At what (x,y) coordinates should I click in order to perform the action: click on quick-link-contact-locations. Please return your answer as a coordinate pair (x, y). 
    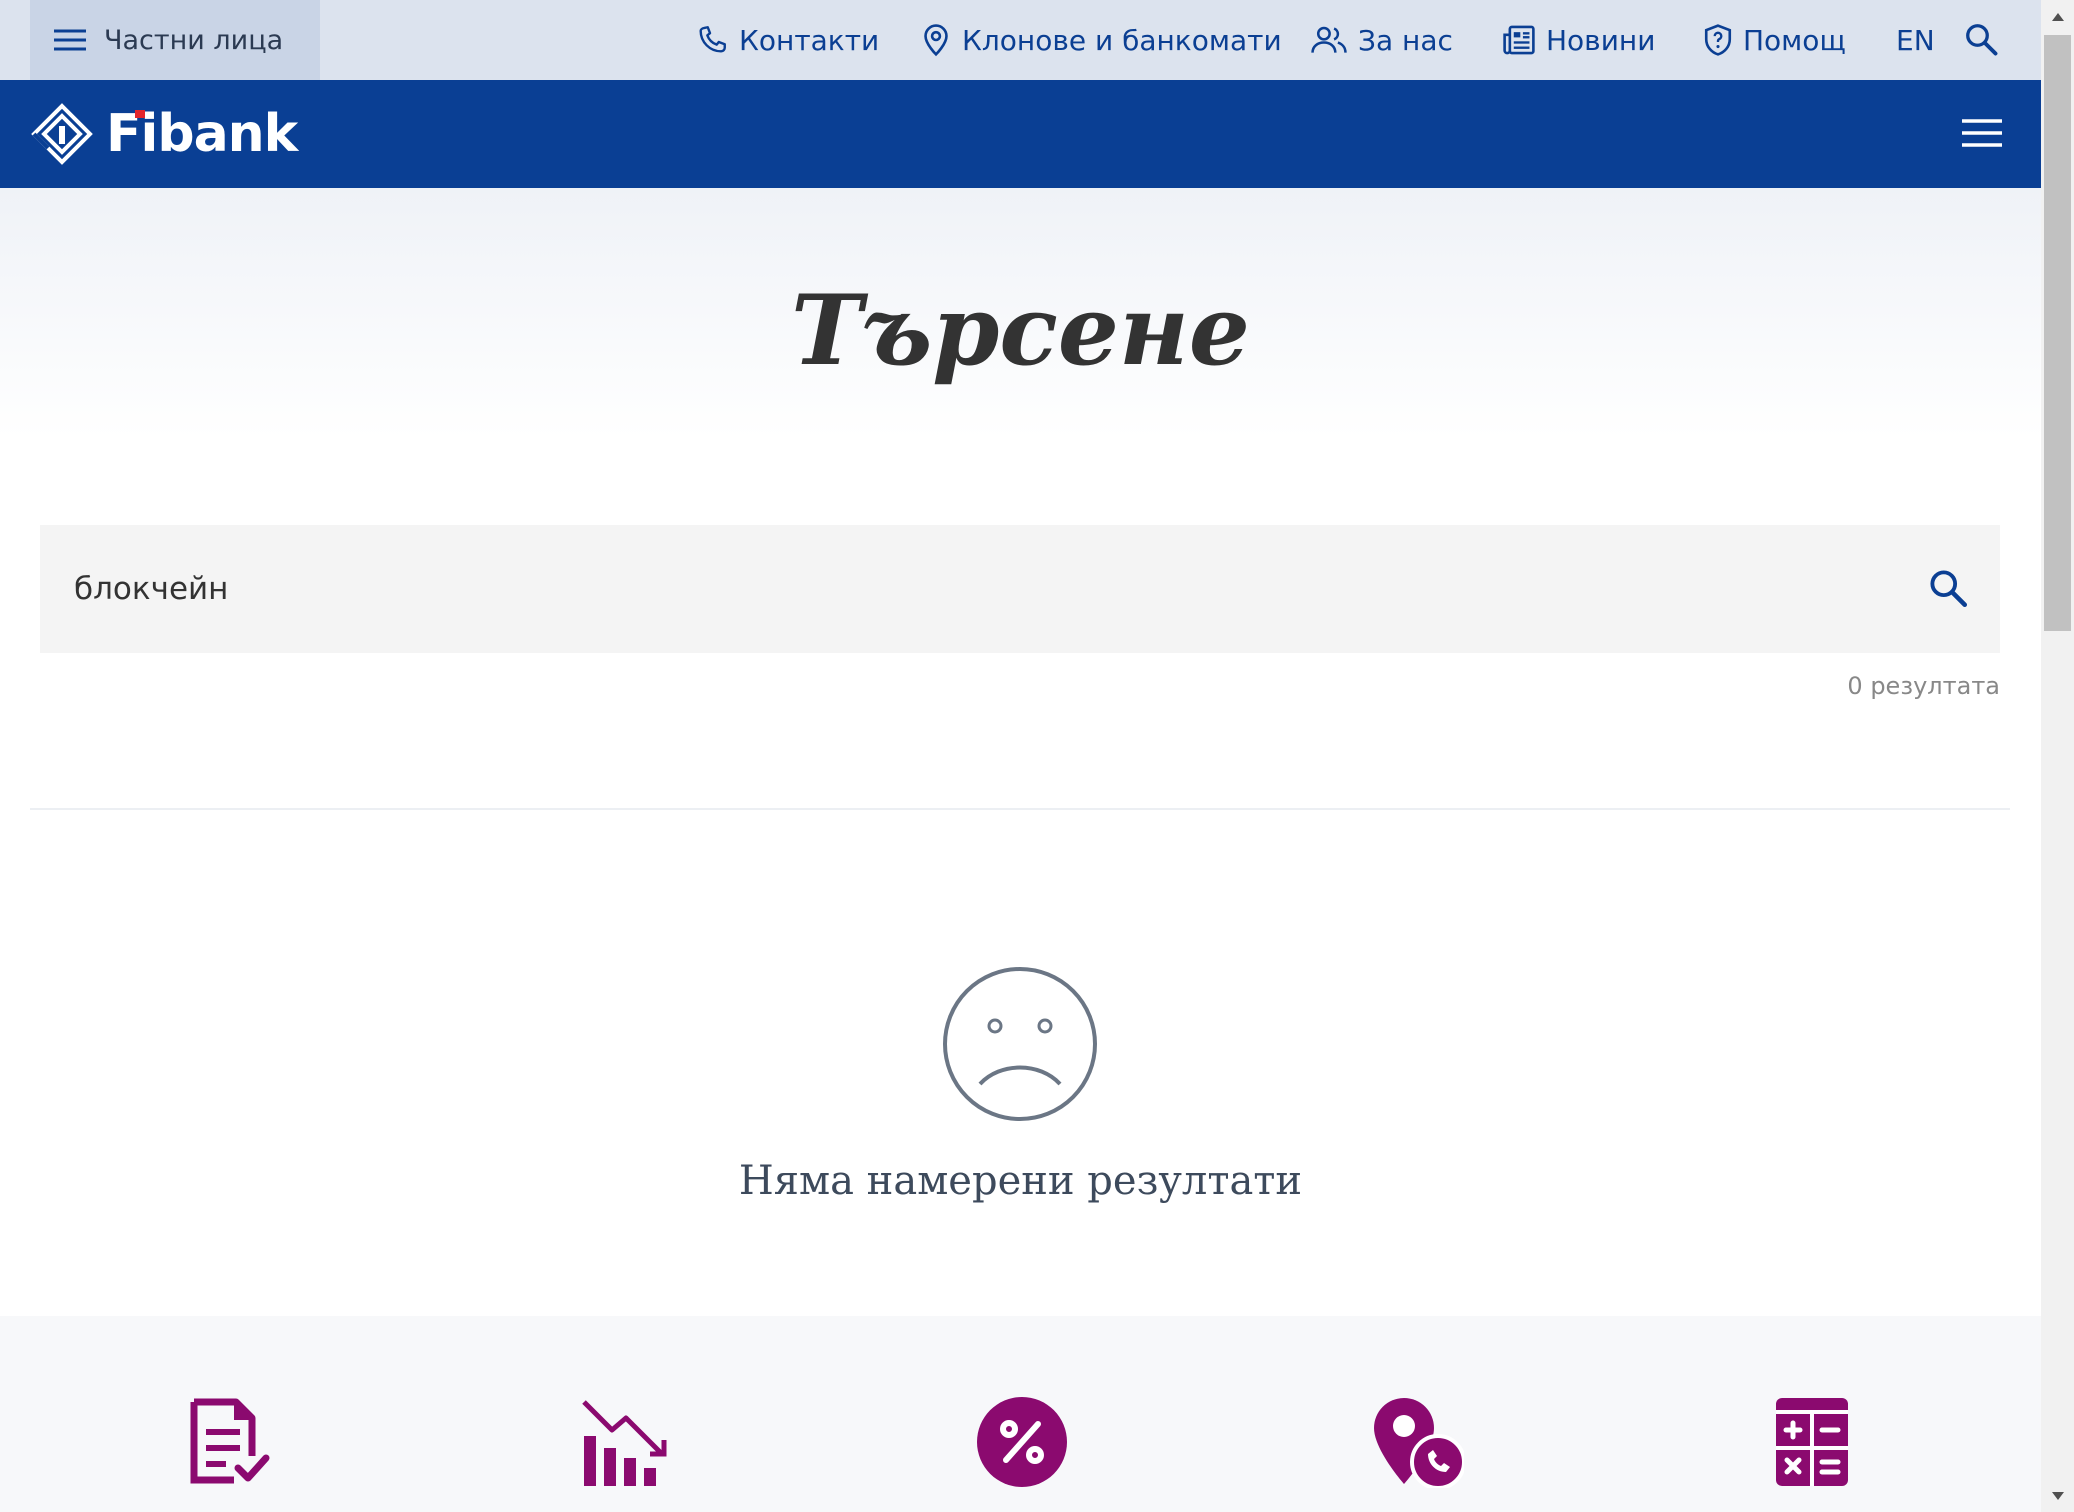
    Looking at the image, I should click on (1418, 1442).